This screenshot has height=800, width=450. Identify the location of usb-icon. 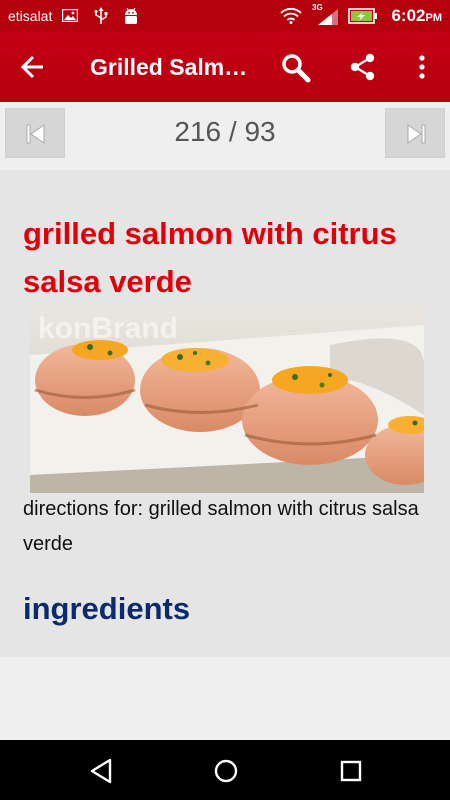
(101, 15).